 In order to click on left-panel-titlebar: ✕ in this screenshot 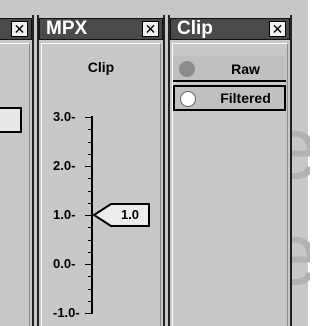, I will do `click(16, 29)`.